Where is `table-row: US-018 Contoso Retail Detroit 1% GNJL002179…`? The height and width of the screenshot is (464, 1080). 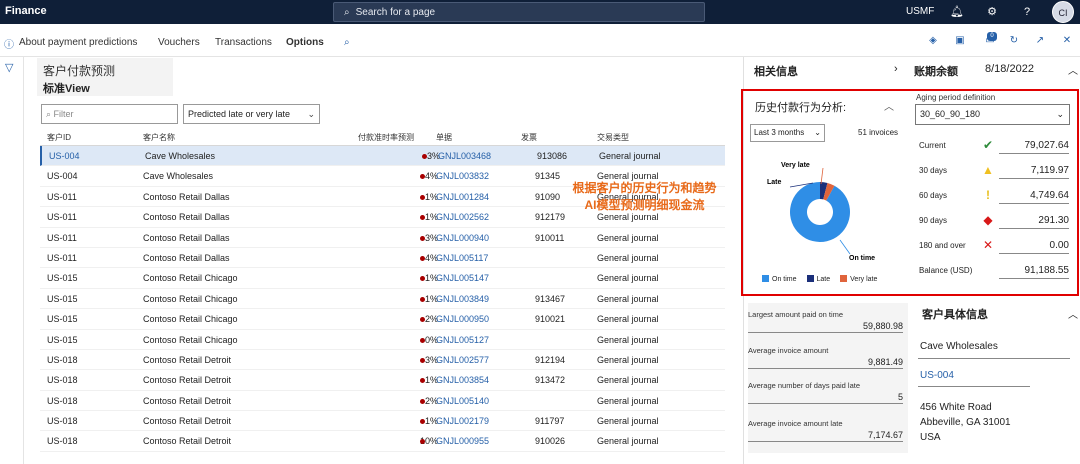 table-row: US-018 Contoso Retail Detroit 1% GNJL002179… is located at coordinates (382, 421).